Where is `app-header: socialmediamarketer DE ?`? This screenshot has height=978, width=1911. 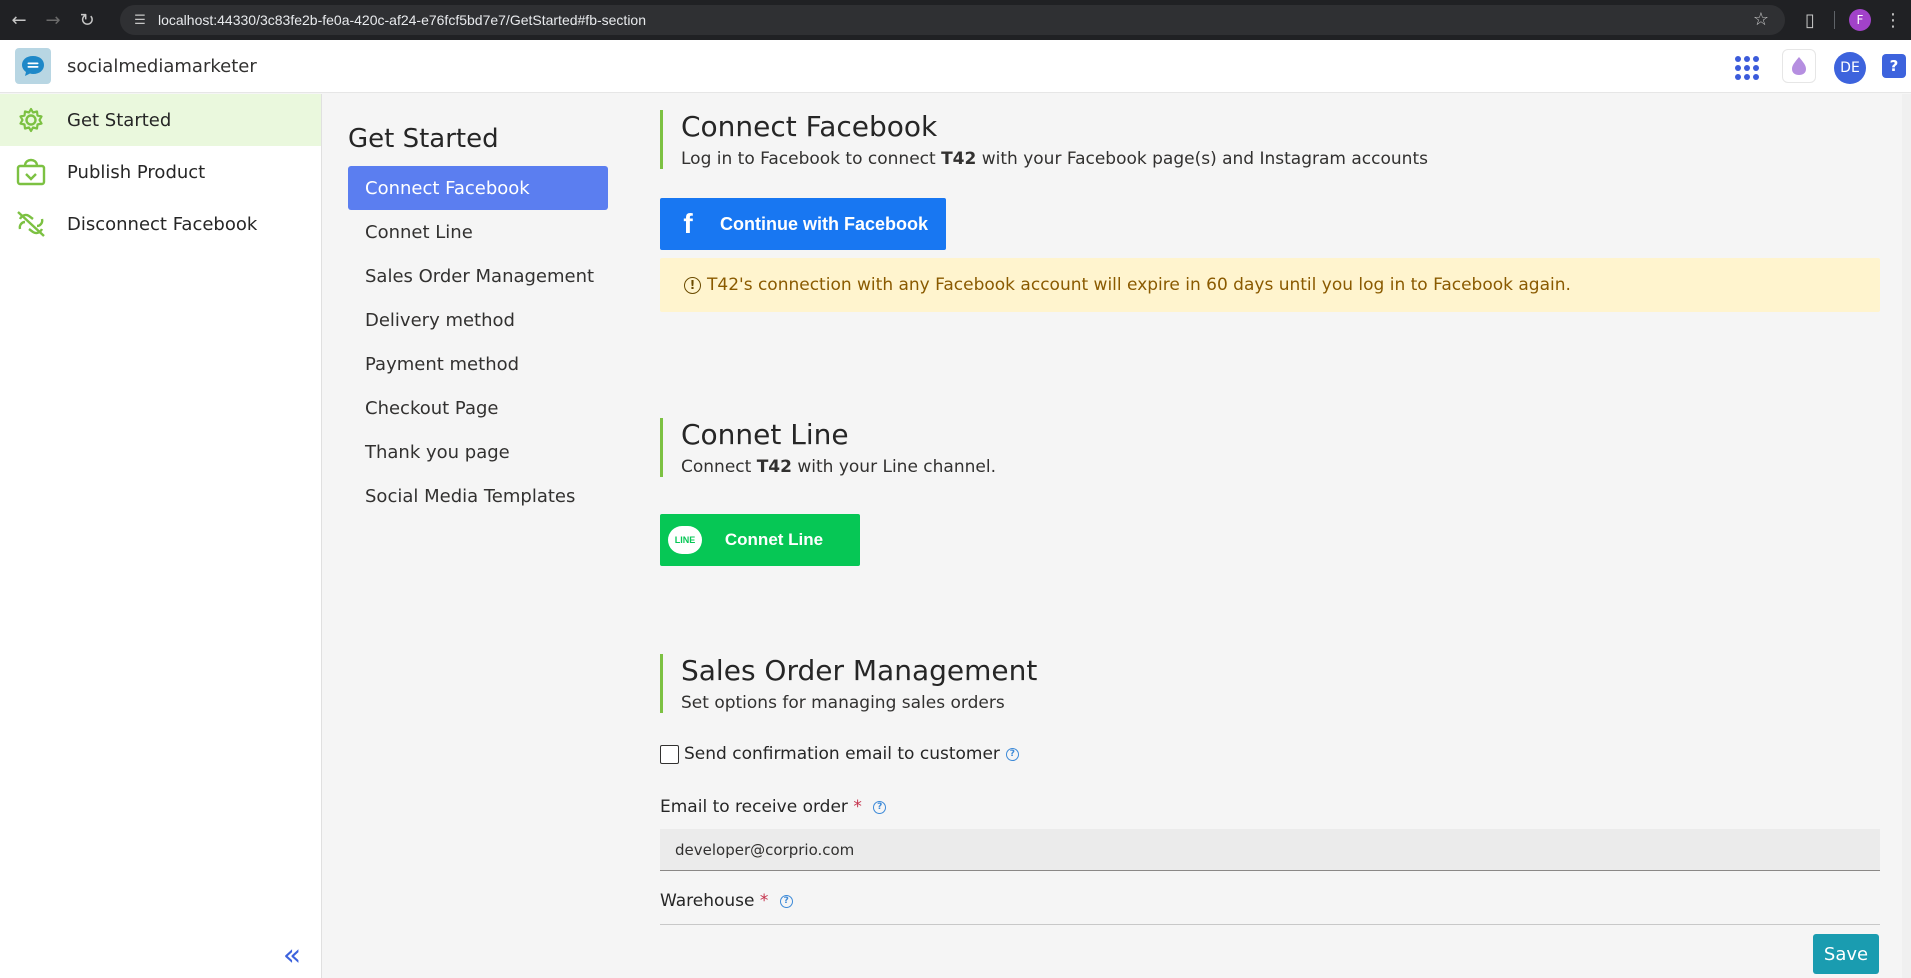
app-header: socialmediamarketer DE ? is located at coordinates (955, 66).